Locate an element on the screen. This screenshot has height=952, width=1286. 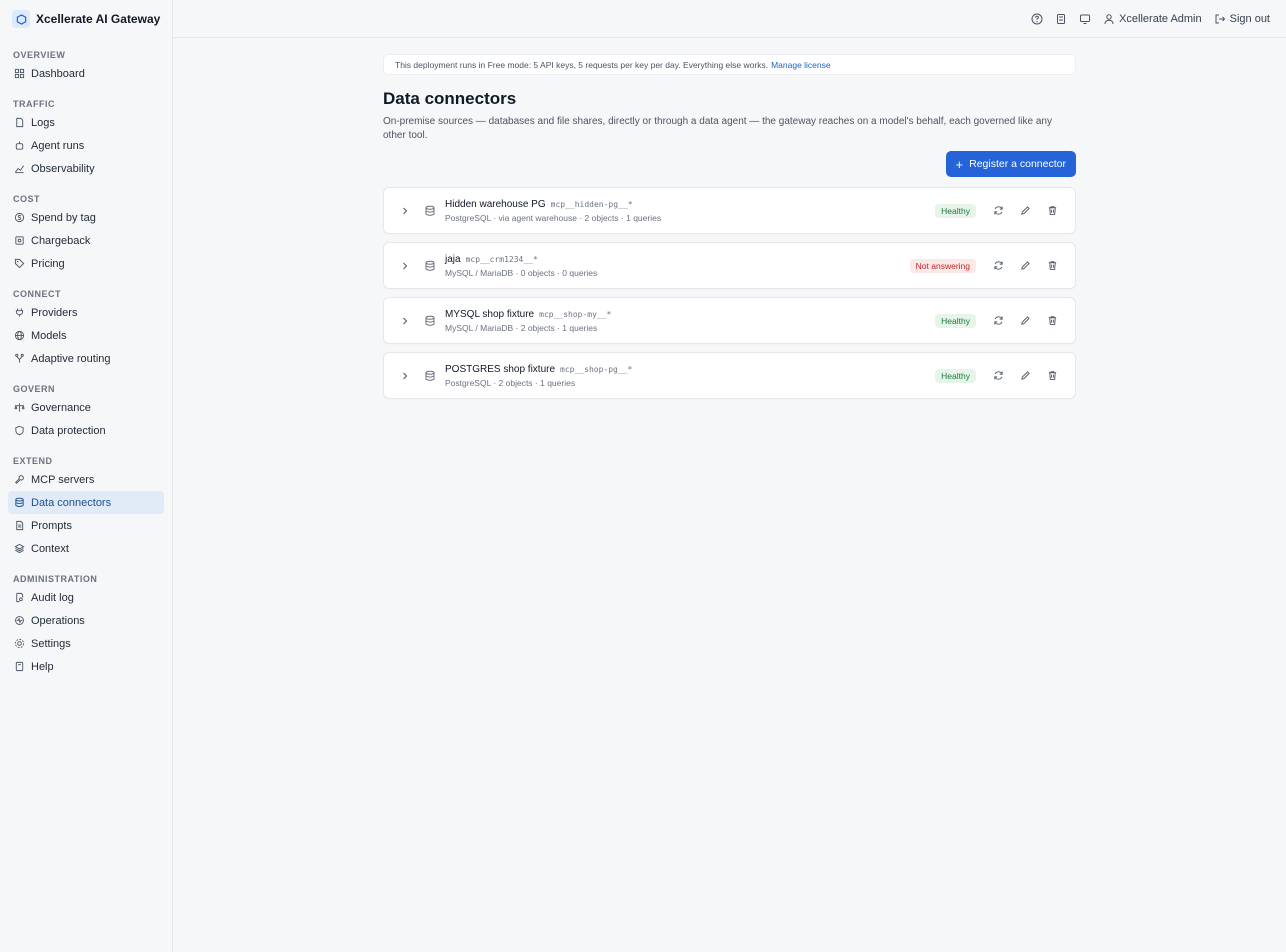
user-name: Xcellerate Admin is located at coordinates (1160, 18).